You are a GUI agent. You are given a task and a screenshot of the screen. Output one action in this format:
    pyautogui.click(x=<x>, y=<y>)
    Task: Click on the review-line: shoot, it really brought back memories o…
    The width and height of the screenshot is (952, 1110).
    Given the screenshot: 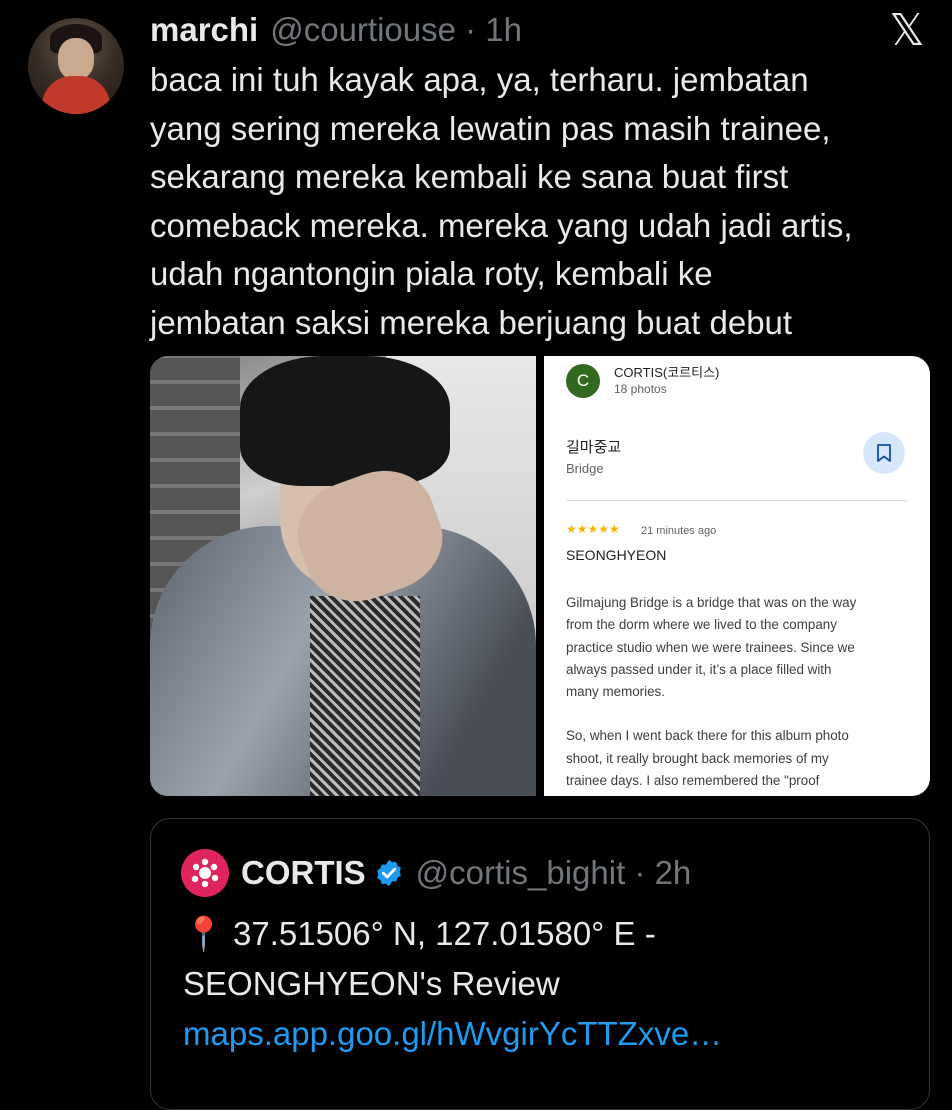 What is the action you would take?
    pyautogui.click(x=697, y=758)
    